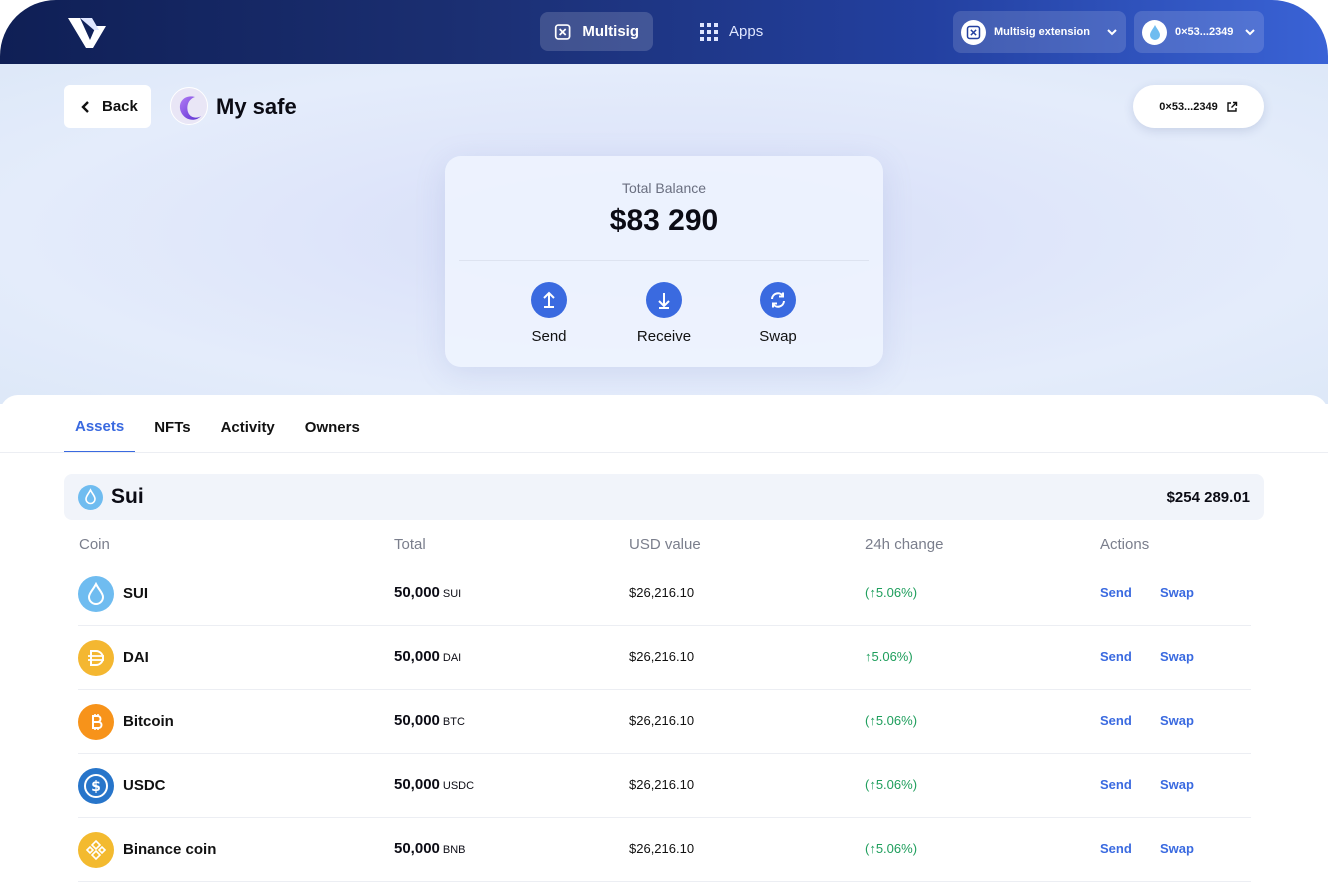  I want to click on coin-name: Binance coin, so click(170, 849).